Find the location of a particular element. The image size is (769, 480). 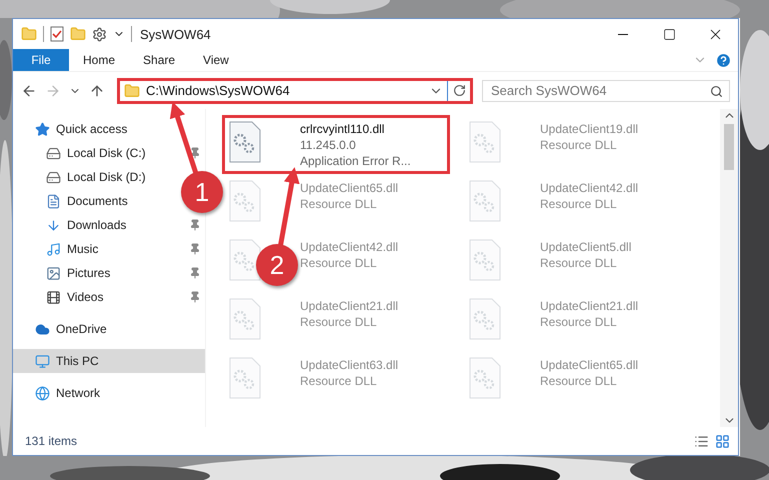

file-detail: 11.245.0.0 is located at coordinates (328, 145).